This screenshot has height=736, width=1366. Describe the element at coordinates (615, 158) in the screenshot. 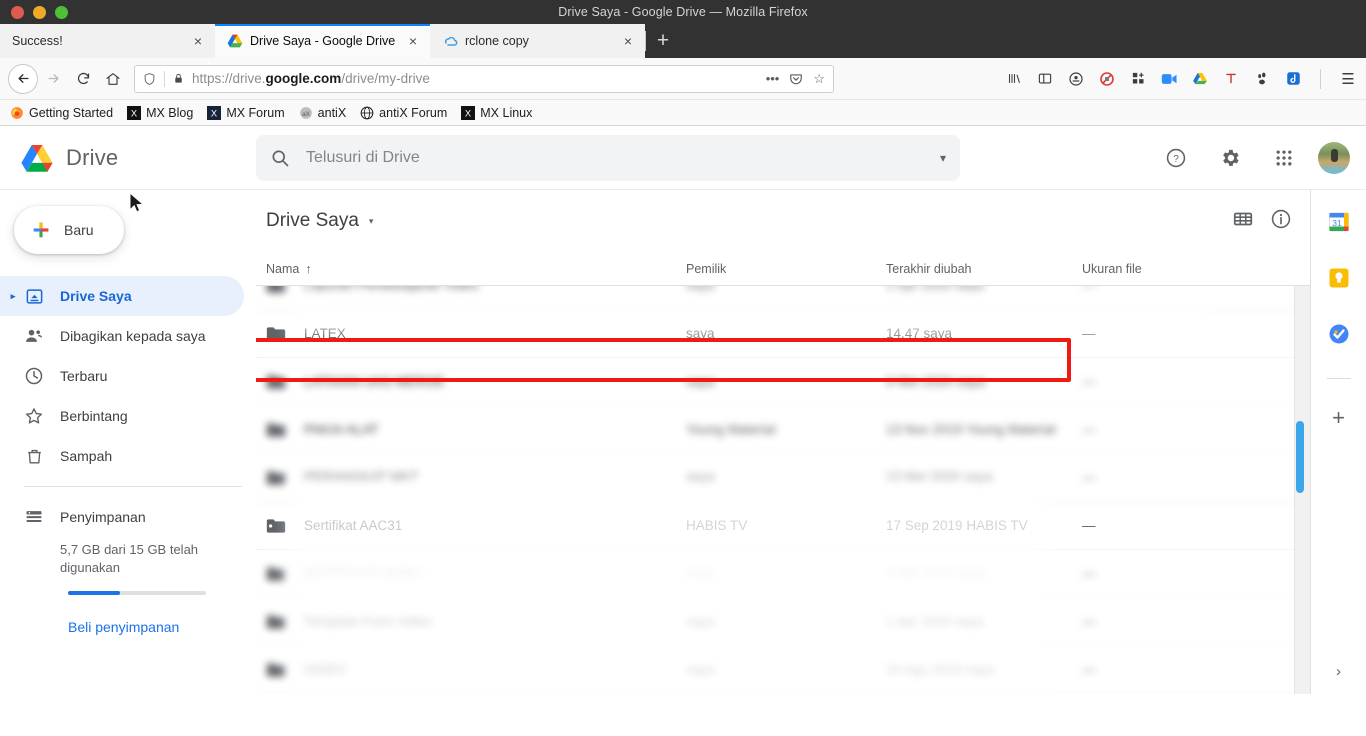

I see `search-input: Telusuri di Drive` at that location.